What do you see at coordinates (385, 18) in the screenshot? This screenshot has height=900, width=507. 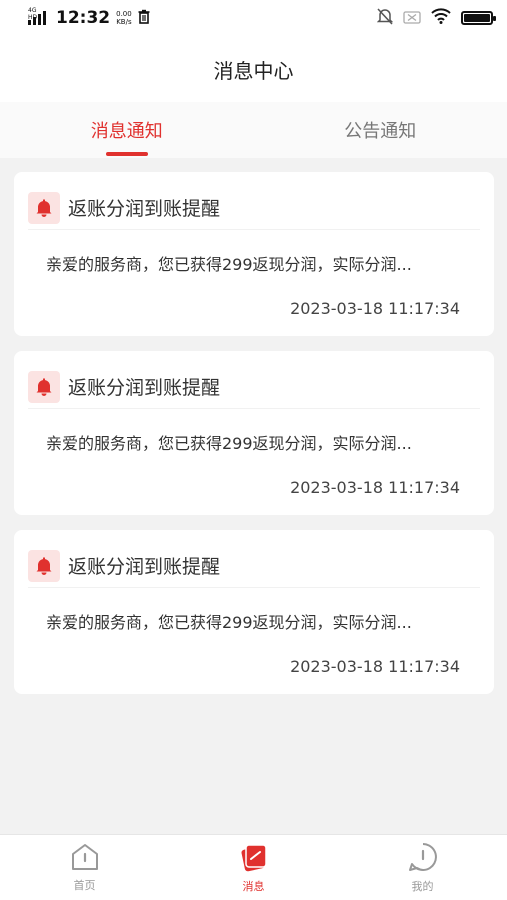 I see `bell-muted-icon` at bounding box center [385, 18].